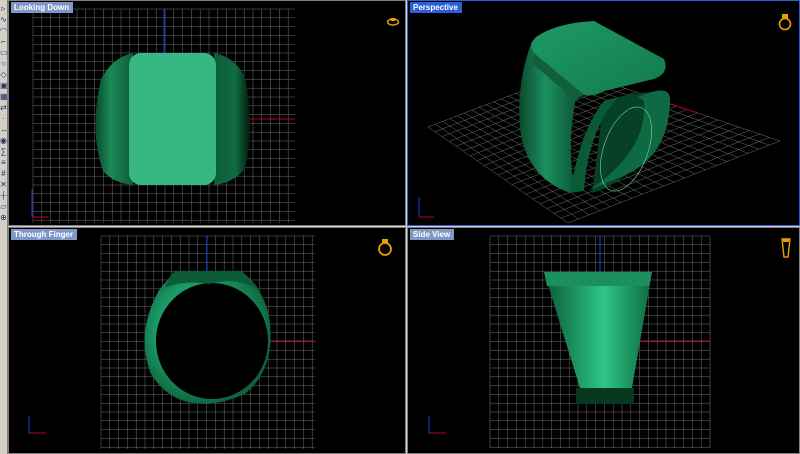 The image size is (800, 454). What do you see at coordinates (44, 234) in the screenshot?
I see `viewport-label: Through Finger` at bounding box center [44, 234].